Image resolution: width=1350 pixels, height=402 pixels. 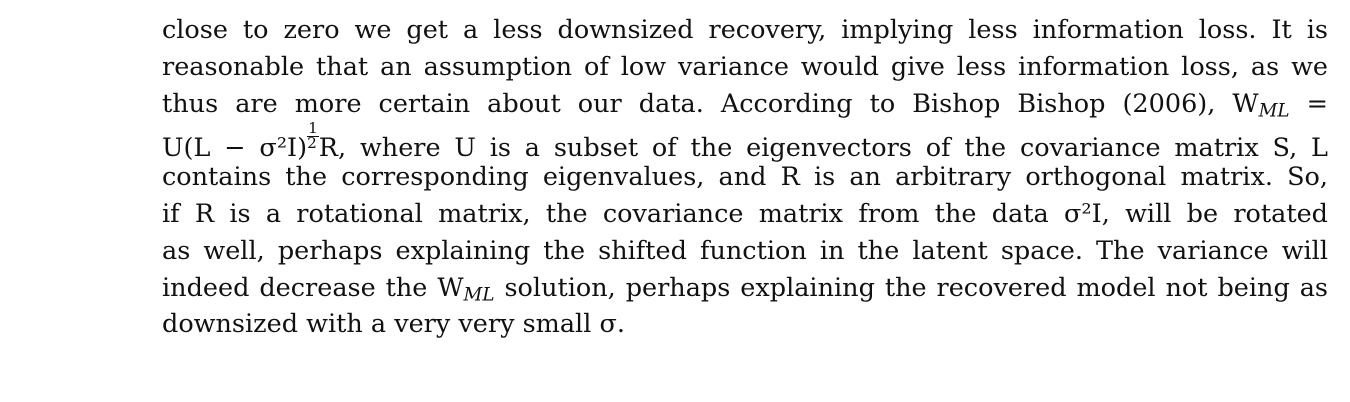 What do you see at coordinates (312, 143) in the screenshot?
I see `fraction-denominator: 2` at bounding box center [312, 143].